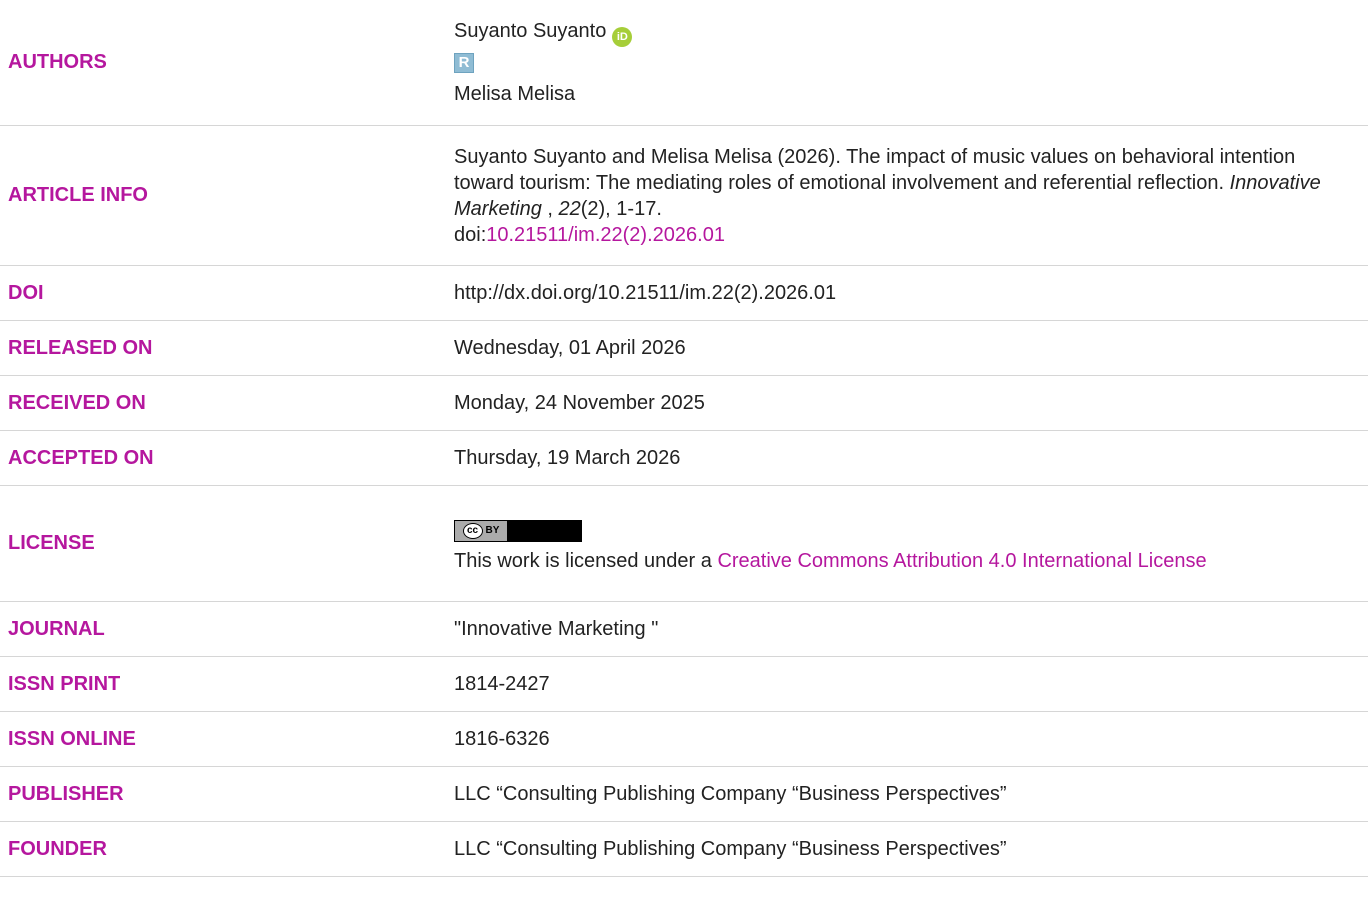 The image size is (1372, 898). I want to click on issn-online-row: ISSN ONLINE 1816-6326, so click(684, 739).